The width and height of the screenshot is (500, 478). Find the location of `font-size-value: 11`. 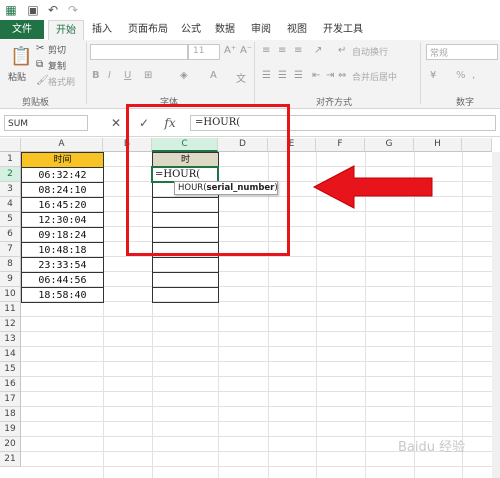

font-size-value: 11 is located at coordinates (199, 51).